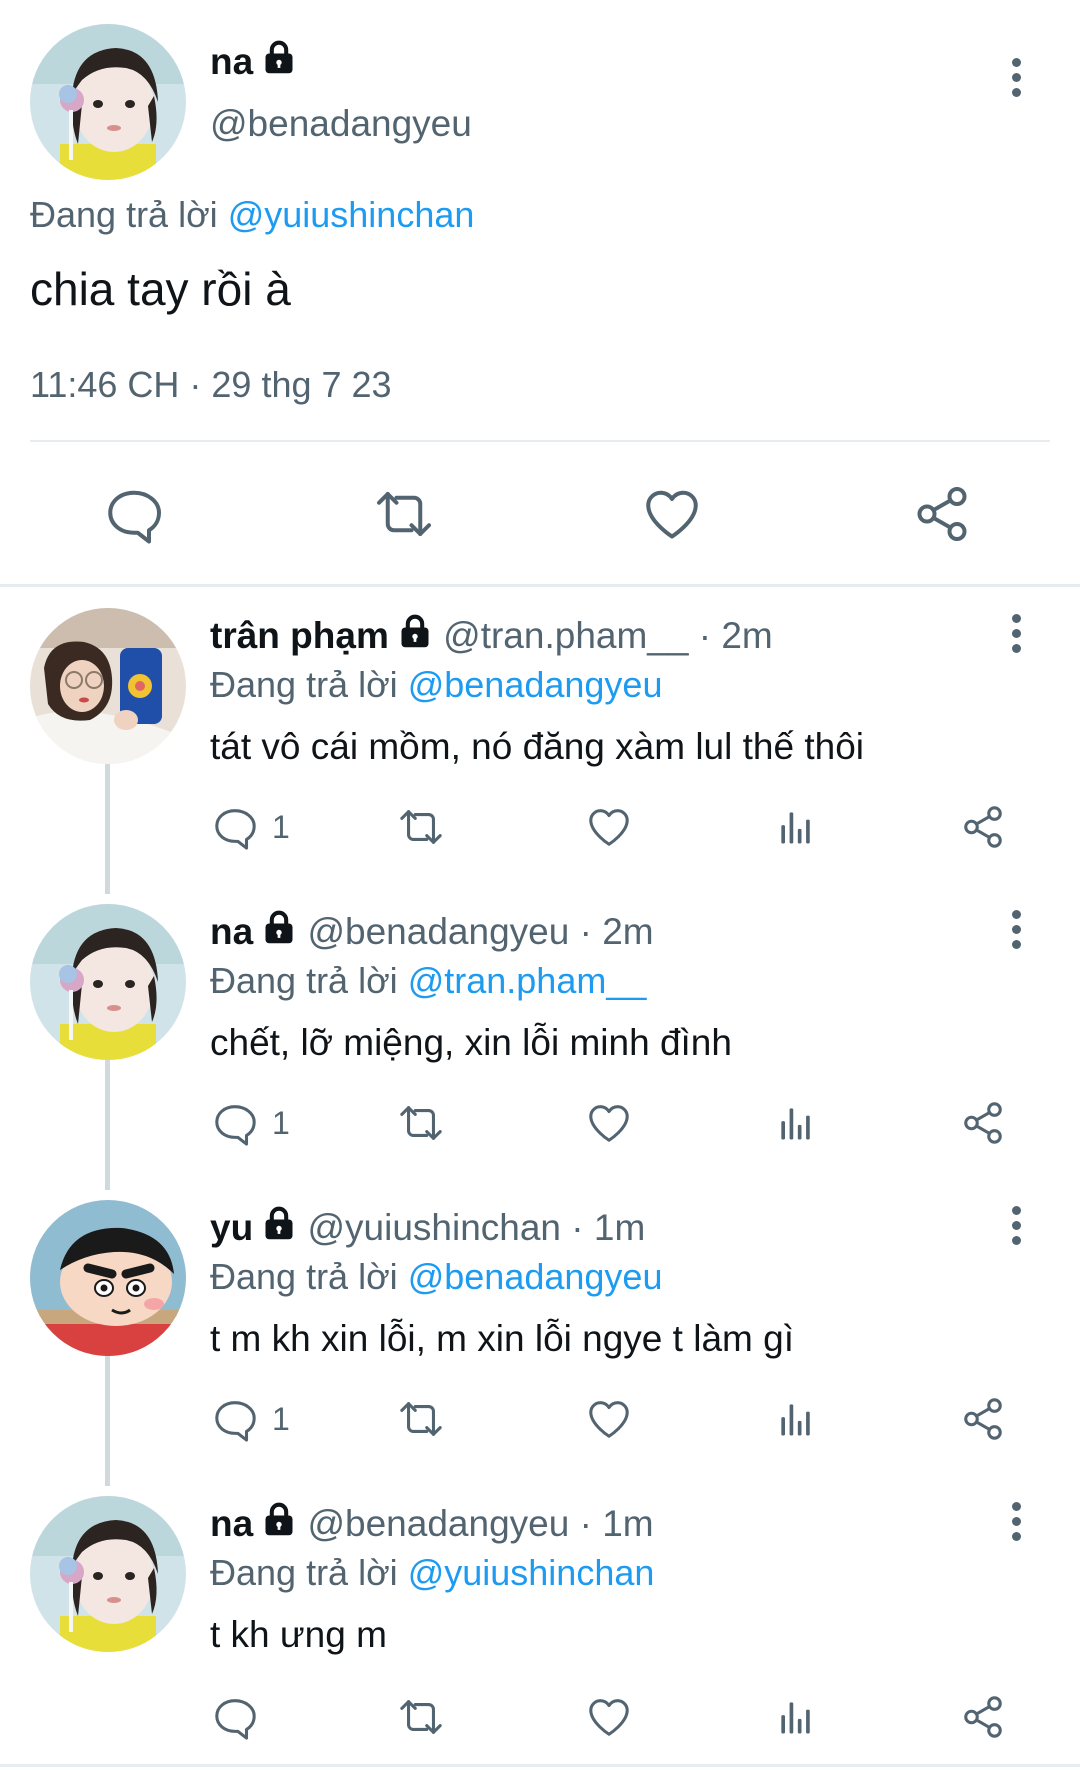 Image resolution: width=1080 pixels, height=1770 pixels. I want to click on replying-to-line: Đang trả lời @benadangyeu, so click(436, 685).